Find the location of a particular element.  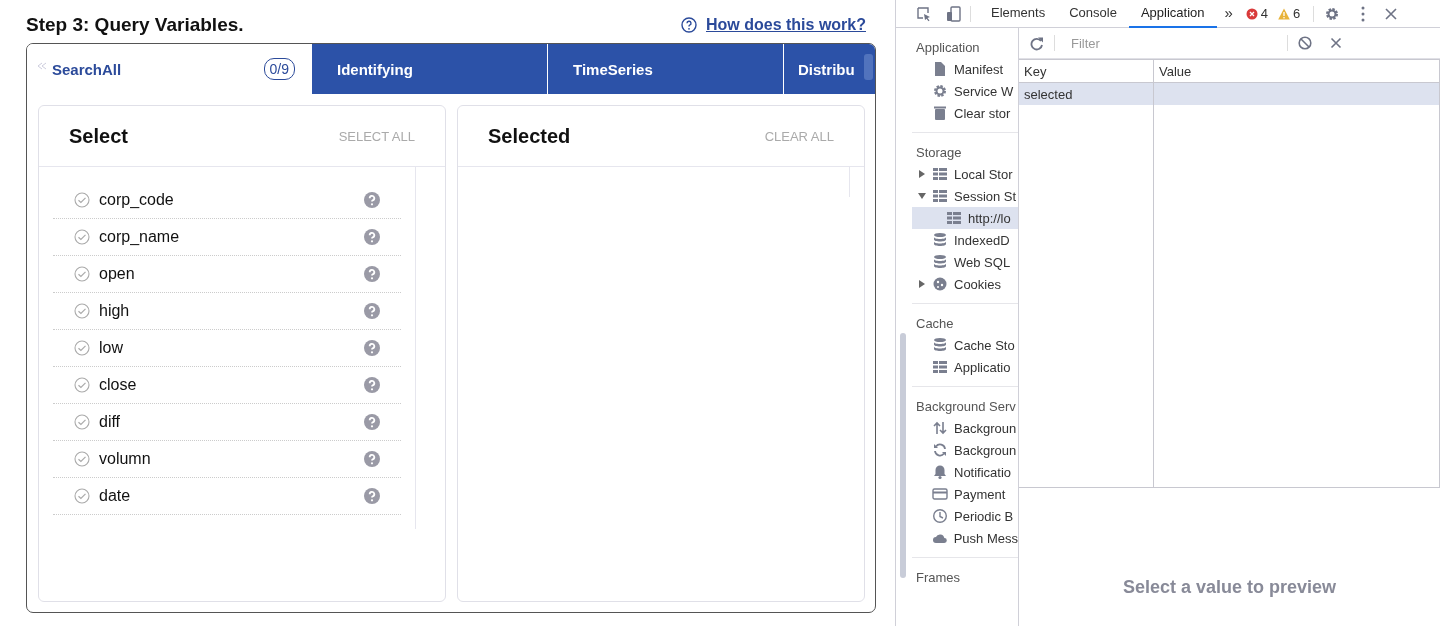

devtools-tab: Elements is located at coordinates (1018, 14).